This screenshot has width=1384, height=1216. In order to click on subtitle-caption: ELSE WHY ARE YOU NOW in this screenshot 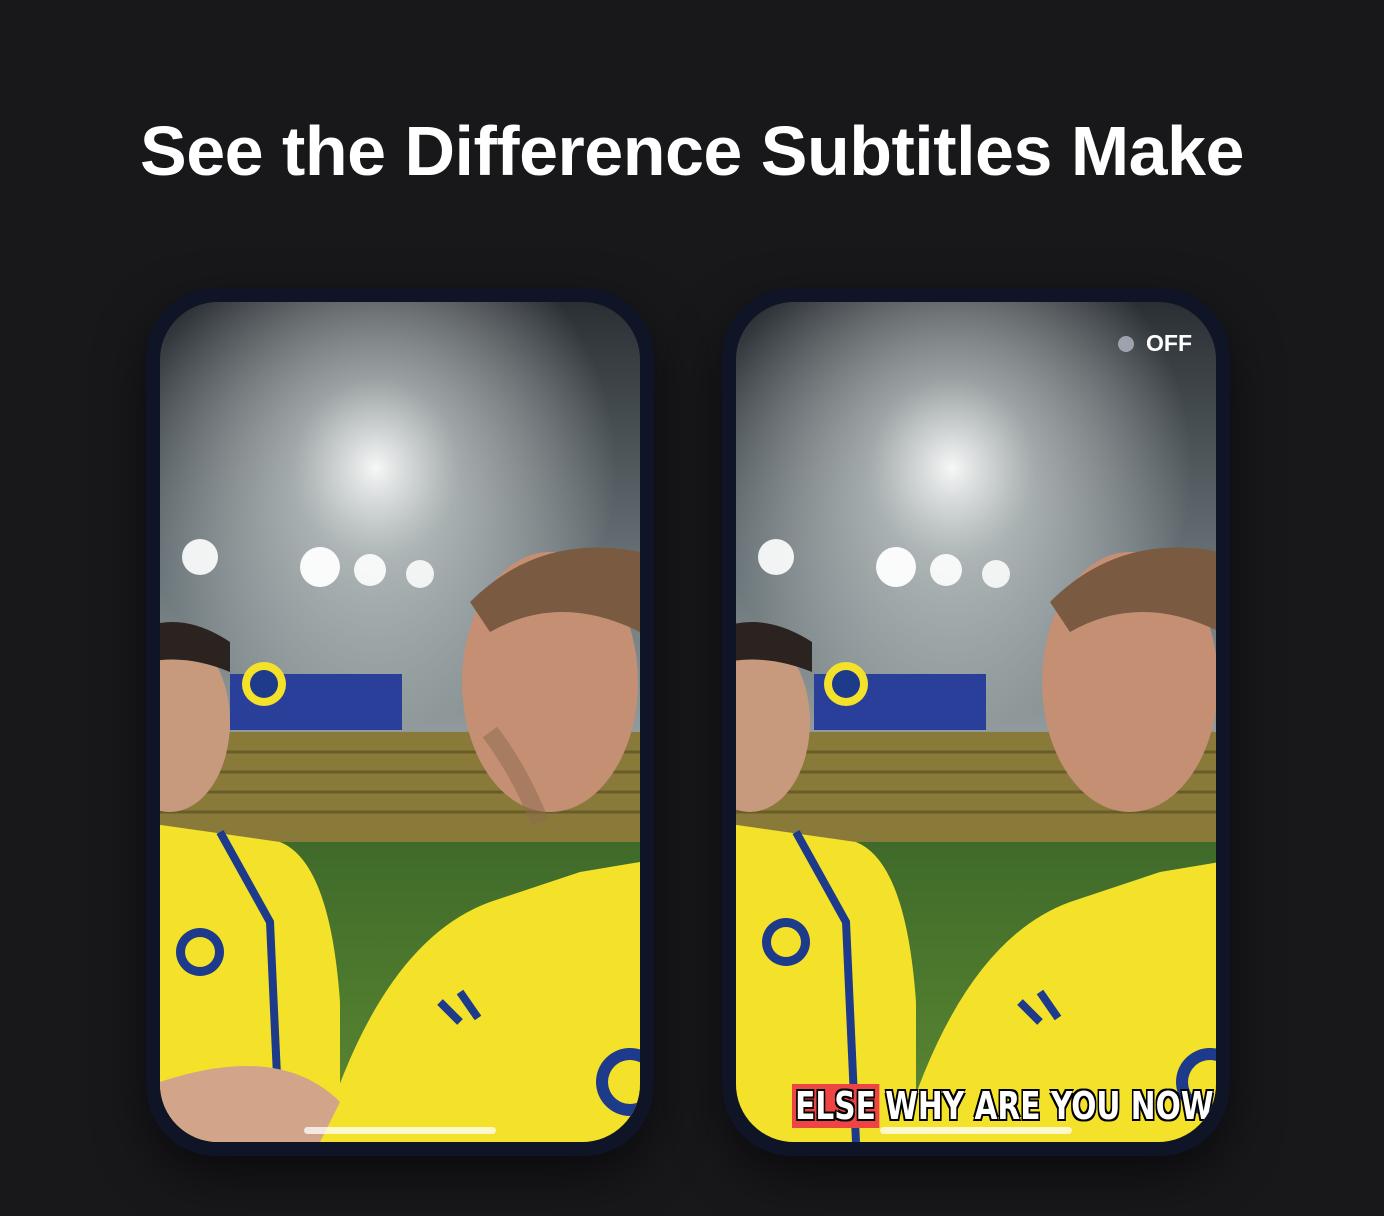, I will do `click(1003, 1106)`.